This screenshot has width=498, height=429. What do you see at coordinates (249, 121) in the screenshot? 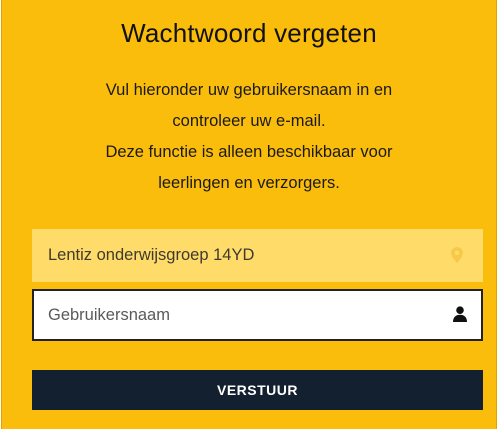
I see `instructions-line-2: controleer uw e-mail.` at bounding box center [249, 121].